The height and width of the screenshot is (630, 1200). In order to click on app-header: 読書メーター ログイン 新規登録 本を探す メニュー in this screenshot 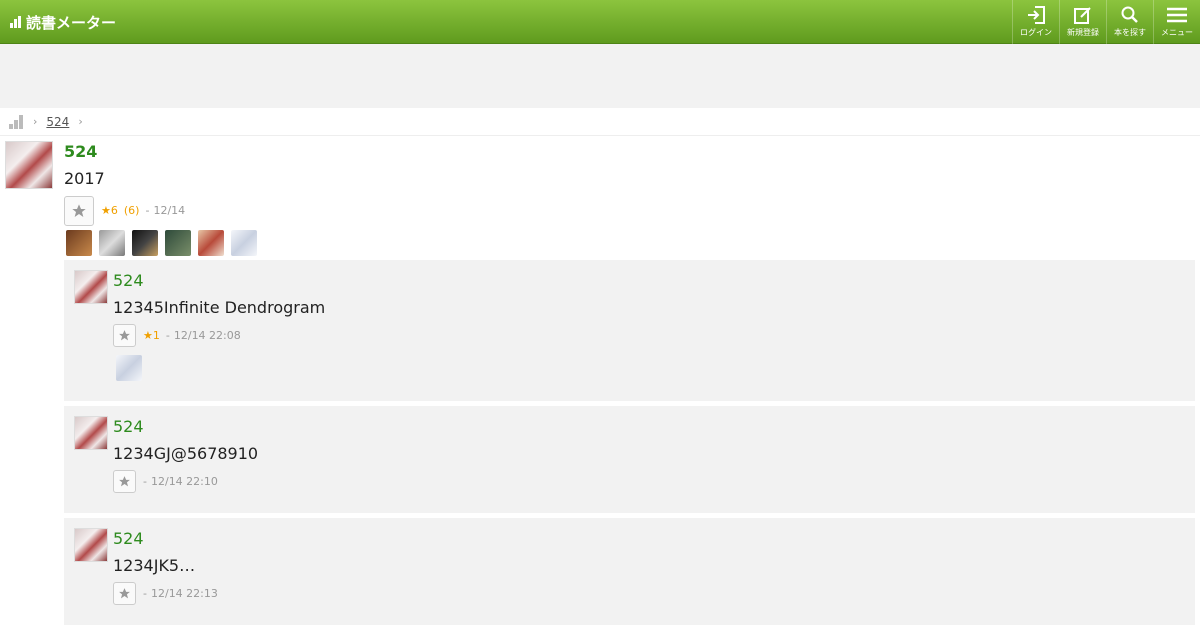, I will do `click(600, 22)`.